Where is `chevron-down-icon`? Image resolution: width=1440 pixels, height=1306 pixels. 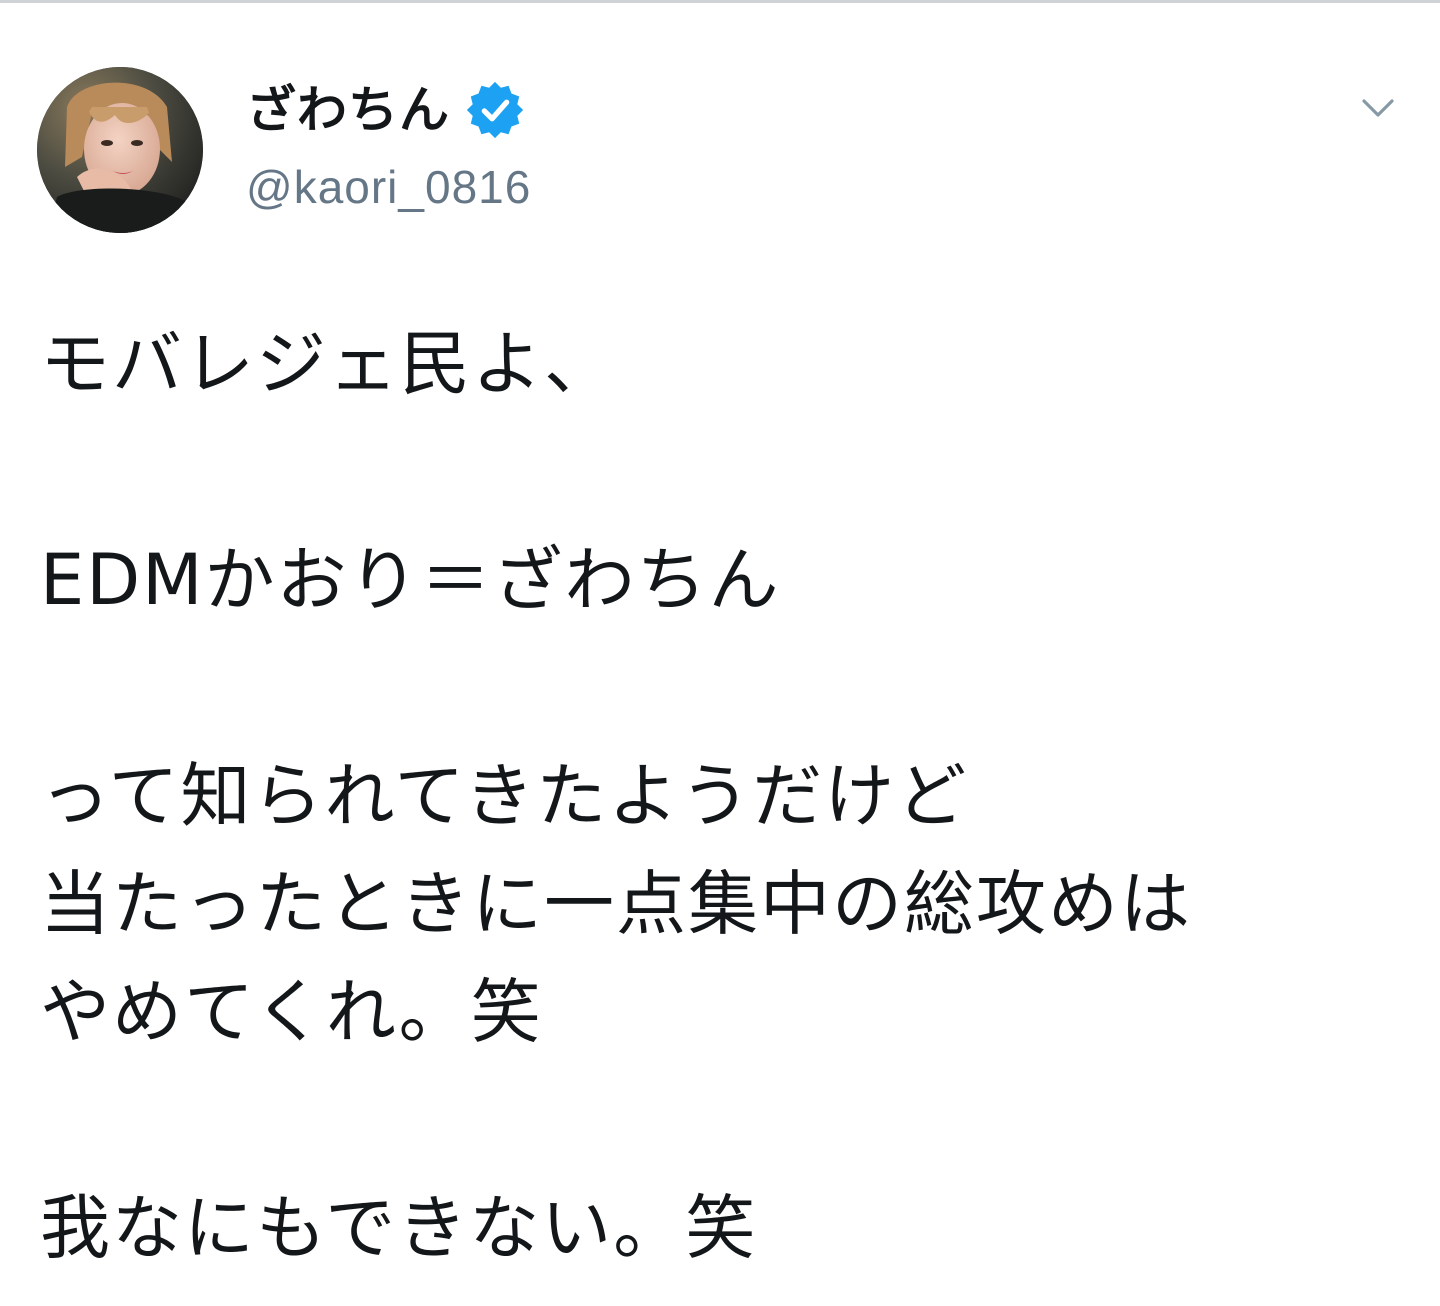
chevron-down-icon is located at coordinates (1378, 108).